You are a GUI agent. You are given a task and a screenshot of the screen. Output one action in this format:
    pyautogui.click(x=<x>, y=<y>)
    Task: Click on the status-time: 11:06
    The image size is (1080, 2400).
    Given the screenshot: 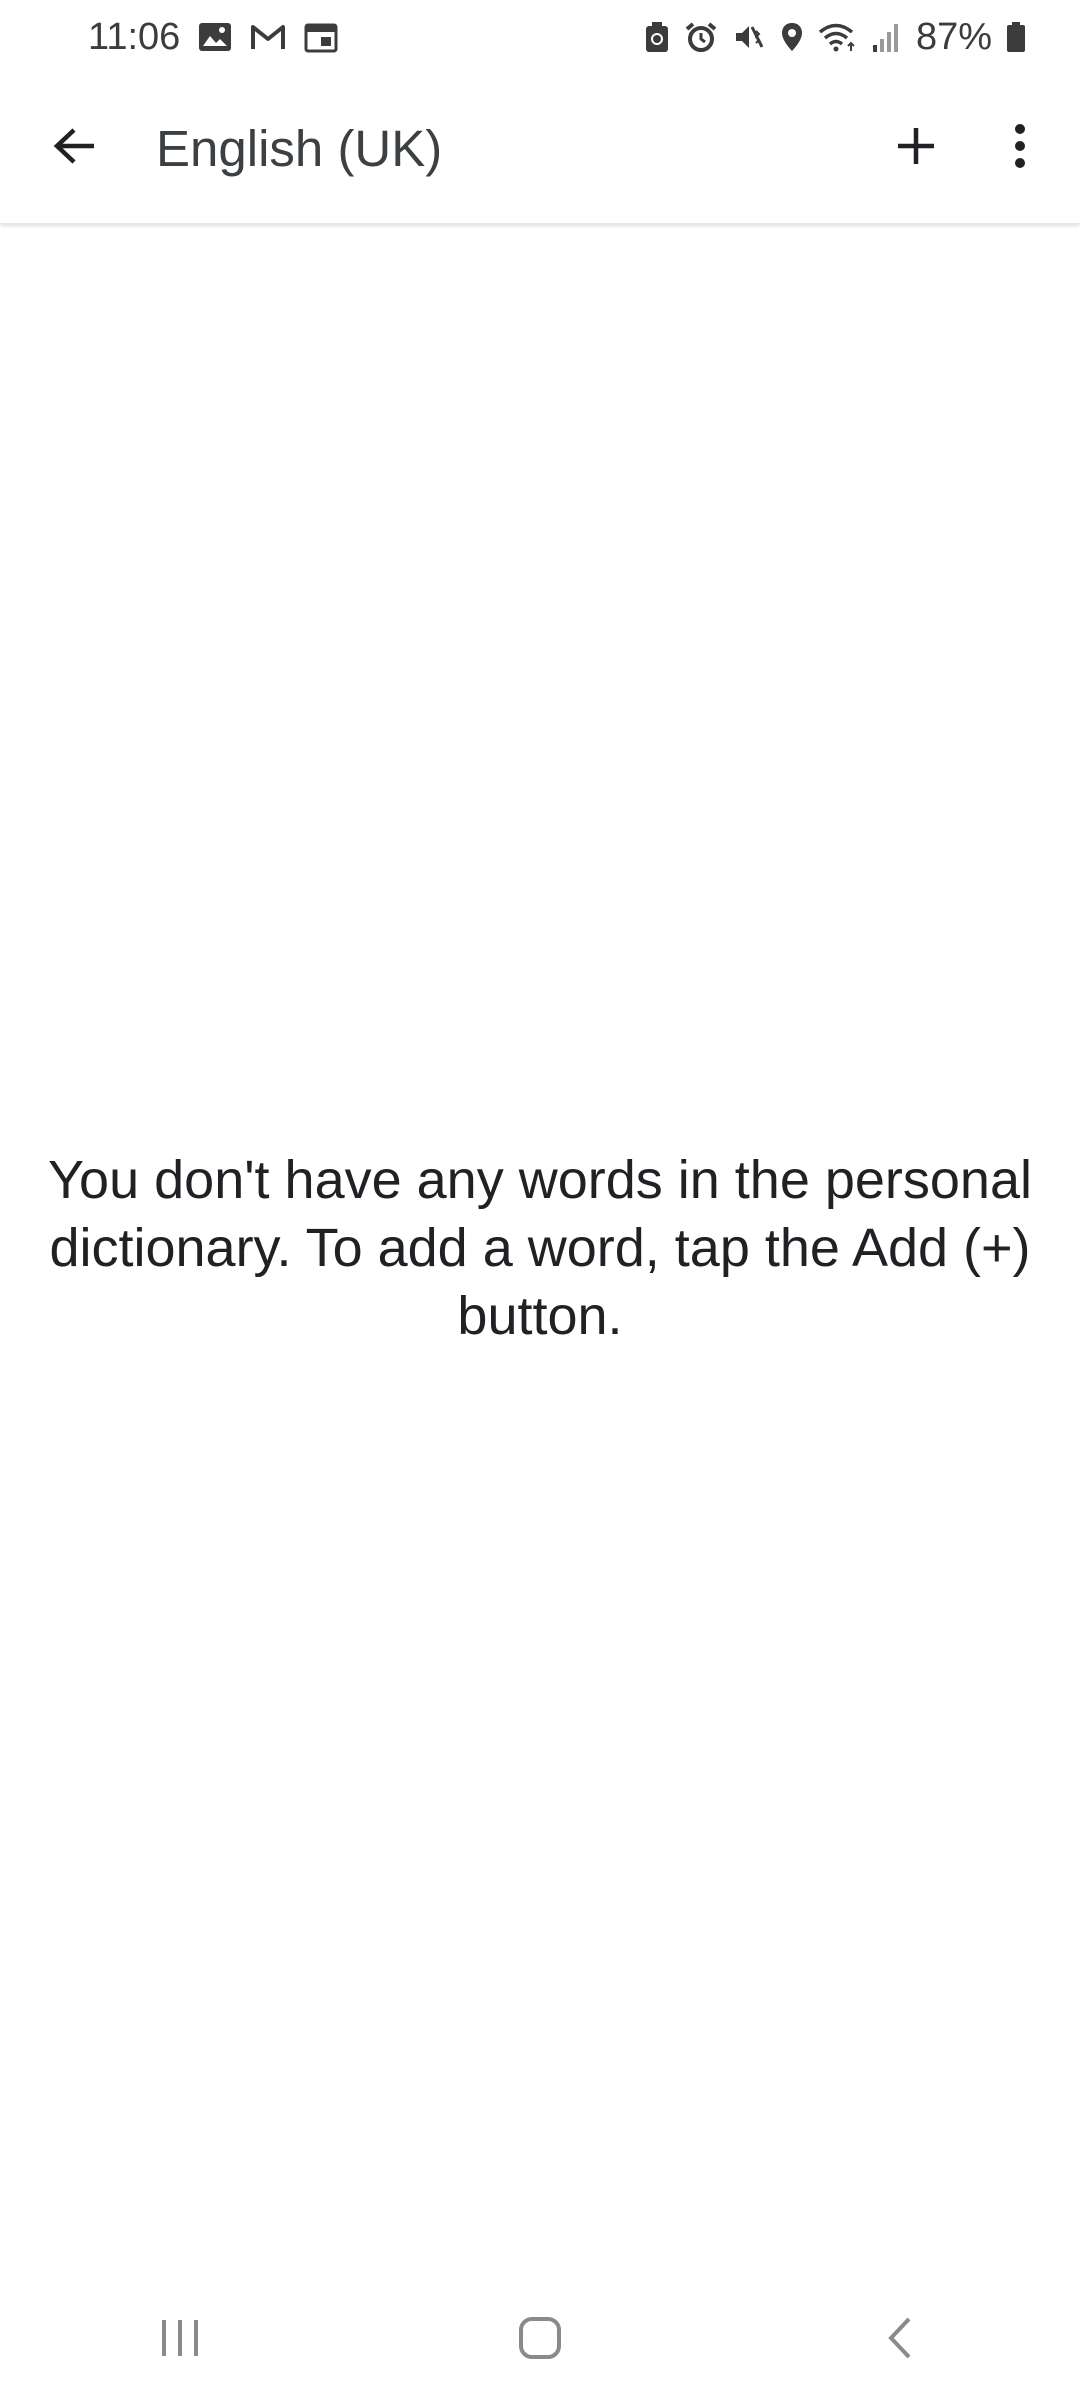 What is the action you would take?
    pyautogui.click(x=134, y=36)
    